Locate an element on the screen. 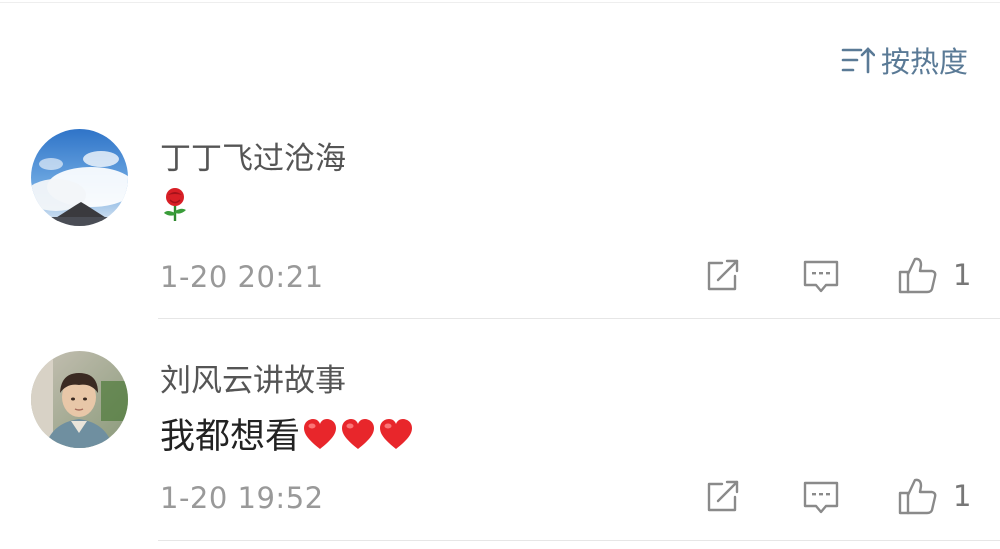 The height and width of the screenshot is (549, 1000). comment-time: 1-20 19:52 is located at coordinates (242, 498).